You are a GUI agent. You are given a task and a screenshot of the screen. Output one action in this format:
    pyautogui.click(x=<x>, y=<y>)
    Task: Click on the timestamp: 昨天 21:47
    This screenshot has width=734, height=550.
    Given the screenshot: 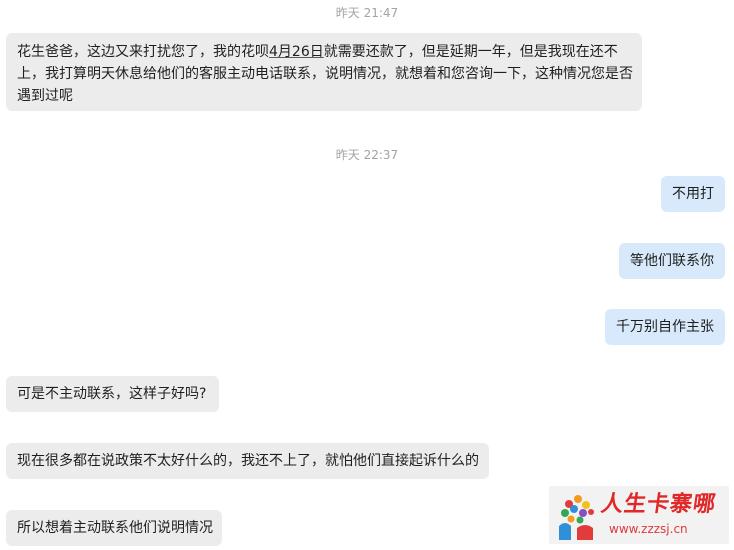 What is the action you would take?
    pyautogui.click(x=367, y=13)
    